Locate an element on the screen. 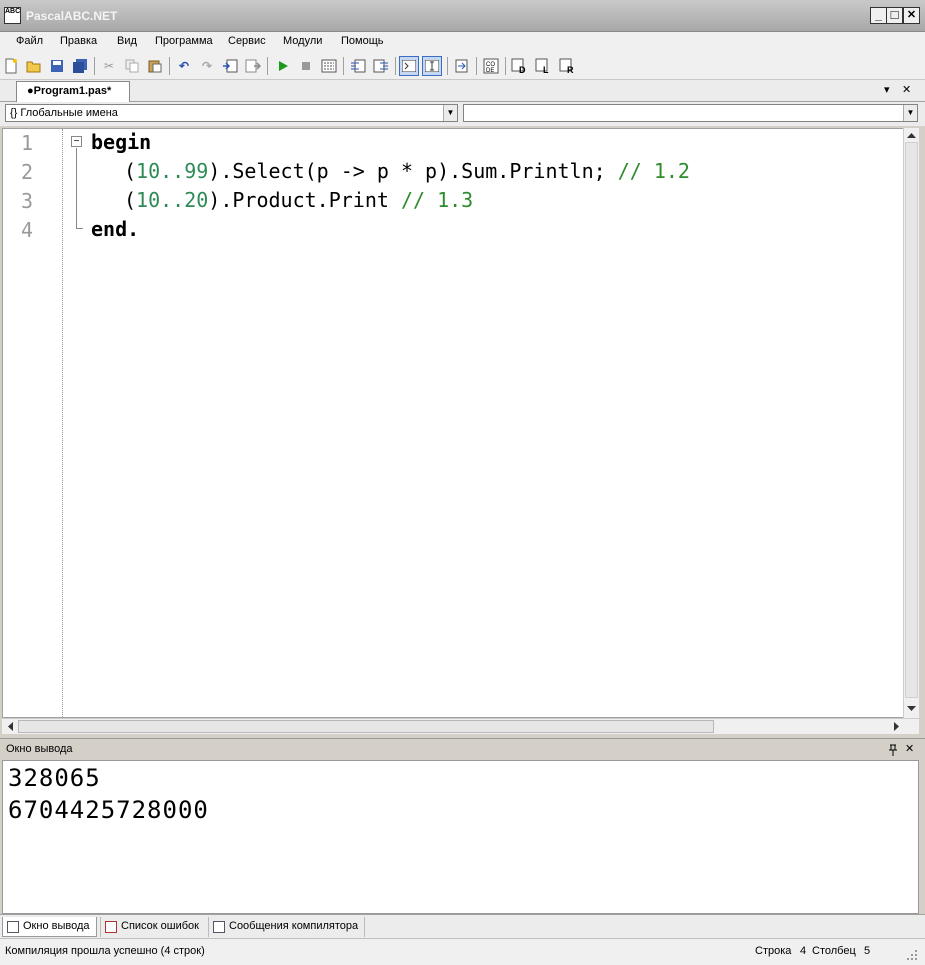 This screenshot has height=965, width=925. code-line-1: begin is located at coordinates (121, 142).